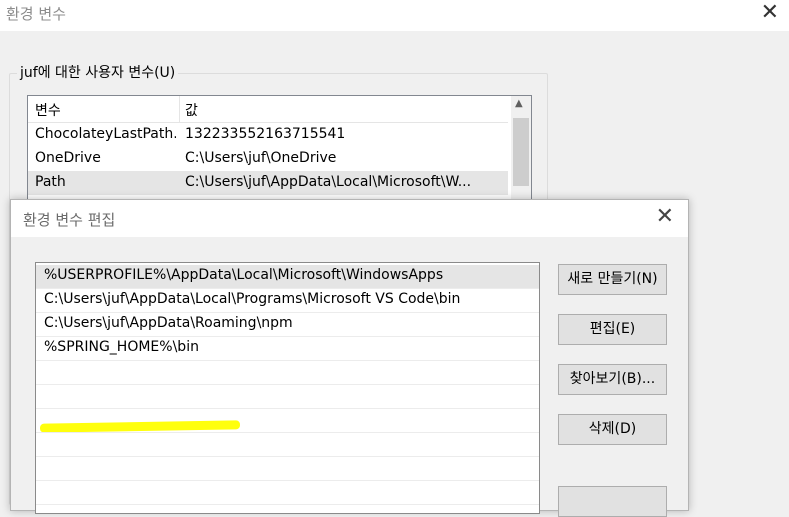  What do you see at coordinates (261, 158) in the screenshot?
I see `variable-value: C:\Users\juf\OneDrive` at bounding box center [261, 158].